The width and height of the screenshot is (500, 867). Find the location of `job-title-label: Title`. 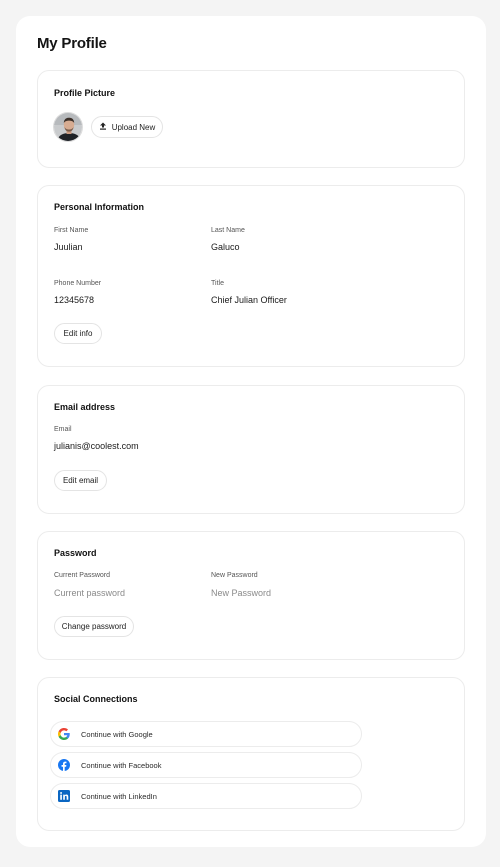

job-title-label: Title is located at coordinates (217, 283).